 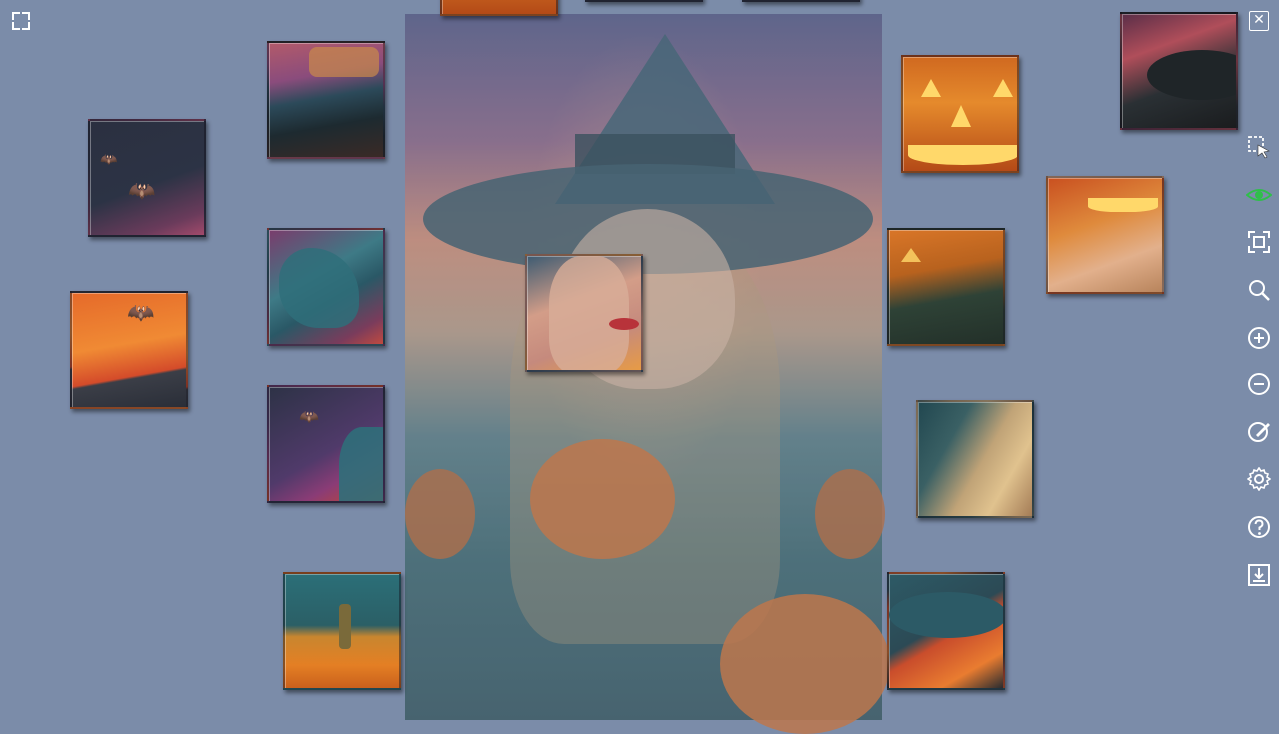 What do you see at coordinates (602, 499) in the screenshot?
I see `preview-pumpkin-held` at bounding box center [602, 499].